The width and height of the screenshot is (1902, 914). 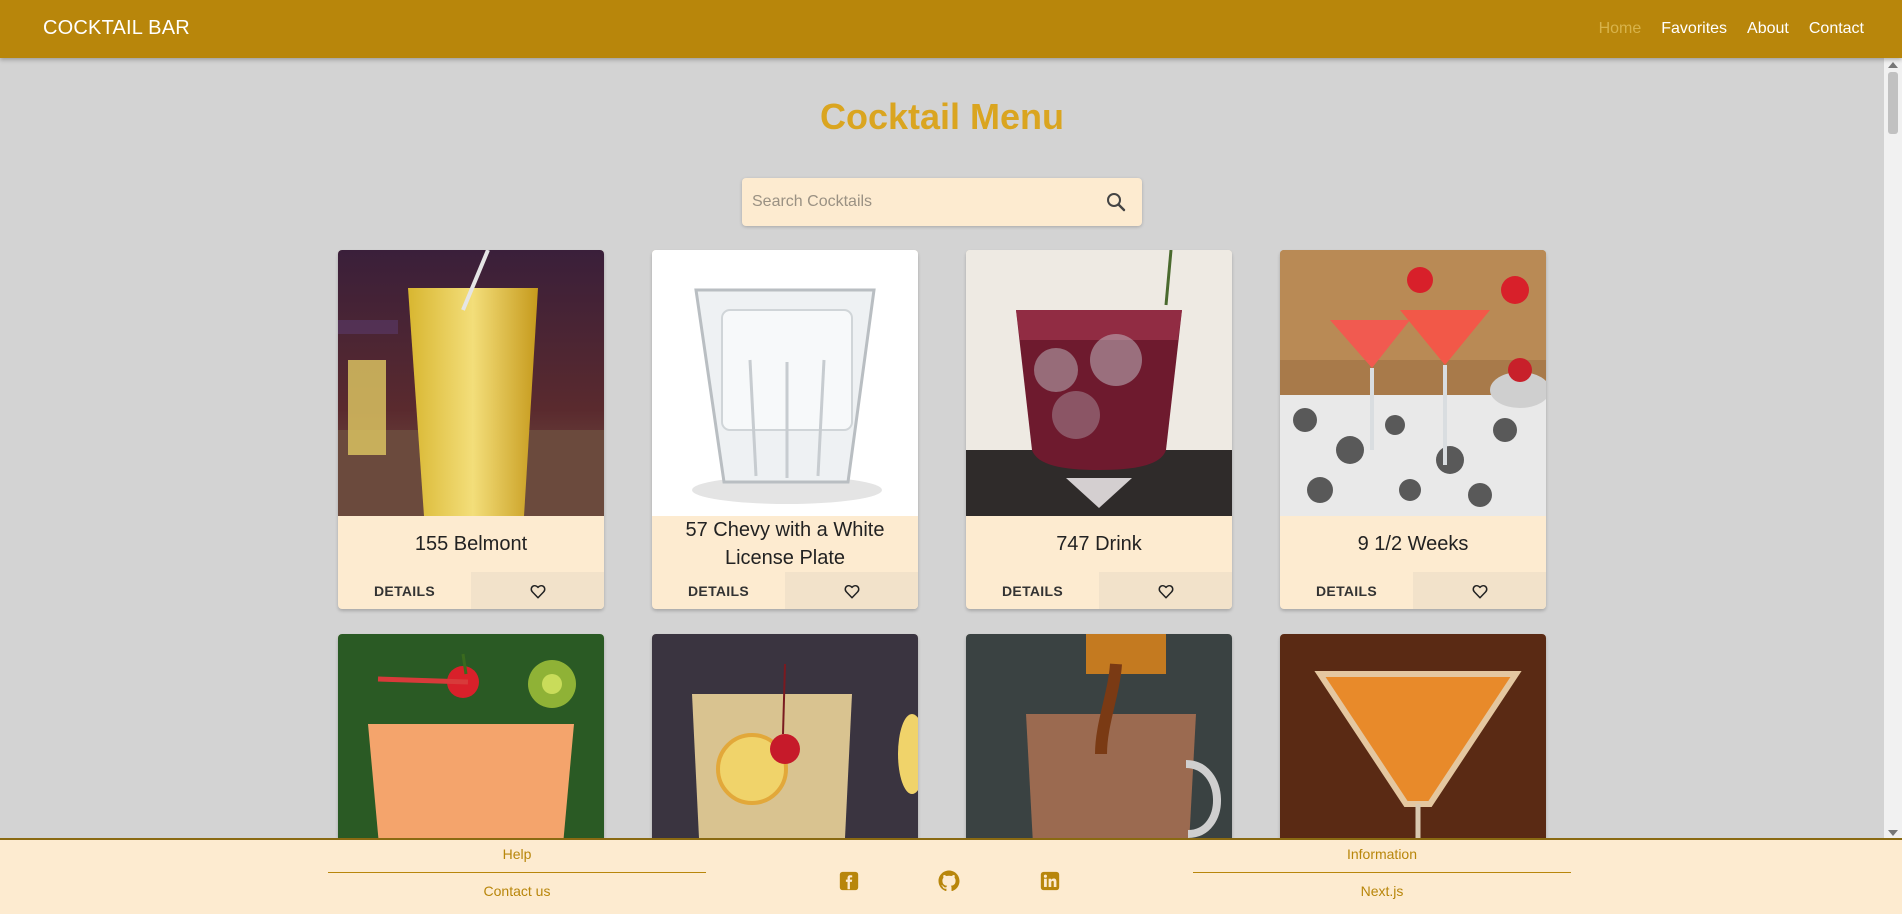 I want to click on cocktail-card: 747 Drink DETAILS, so click(x=1099, y=429).